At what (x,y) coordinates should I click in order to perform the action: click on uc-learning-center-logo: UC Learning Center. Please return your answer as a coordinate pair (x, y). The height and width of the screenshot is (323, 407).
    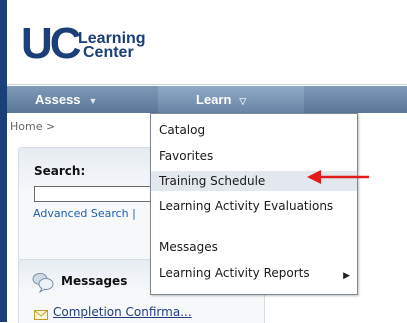
    Looking at the image, I should click on (91, 45).